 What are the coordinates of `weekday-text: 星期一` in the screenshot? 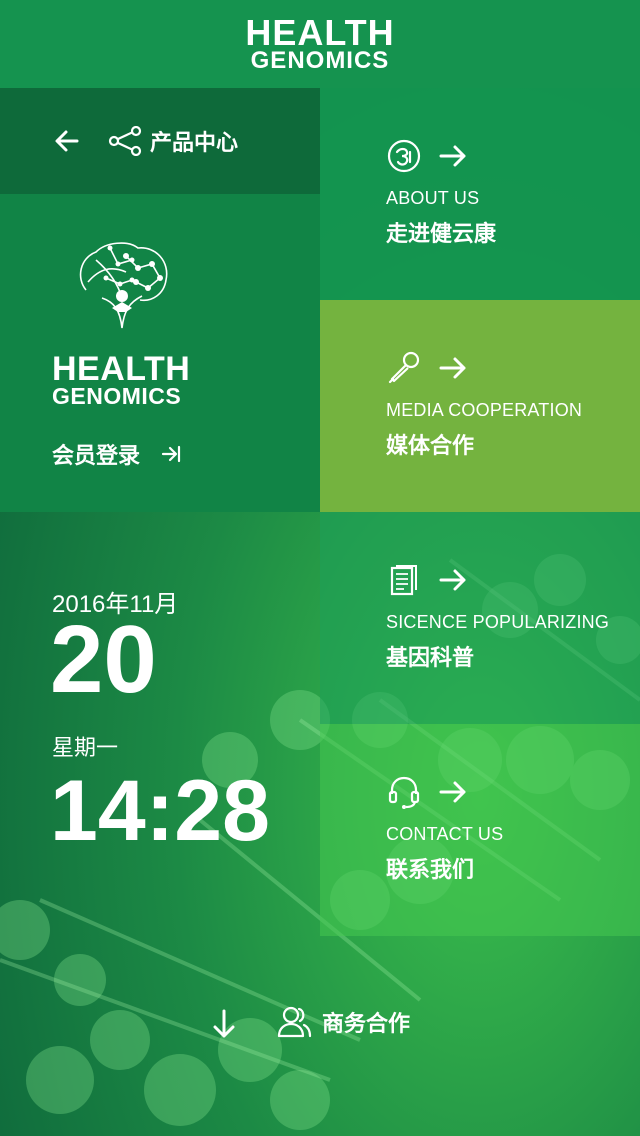 It's located at (85, 748).